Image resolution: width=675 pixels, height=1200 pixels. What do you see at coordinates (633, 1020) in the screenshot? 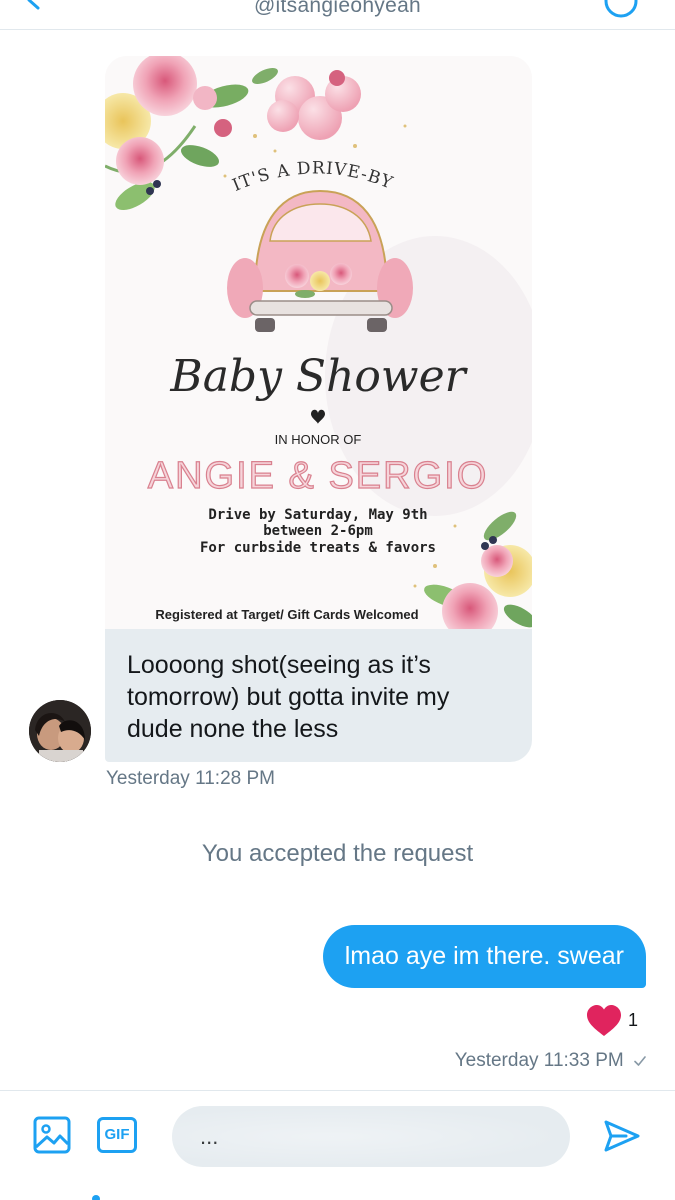
I see `reaction-count: 1` at bounding box center [633, 1020].